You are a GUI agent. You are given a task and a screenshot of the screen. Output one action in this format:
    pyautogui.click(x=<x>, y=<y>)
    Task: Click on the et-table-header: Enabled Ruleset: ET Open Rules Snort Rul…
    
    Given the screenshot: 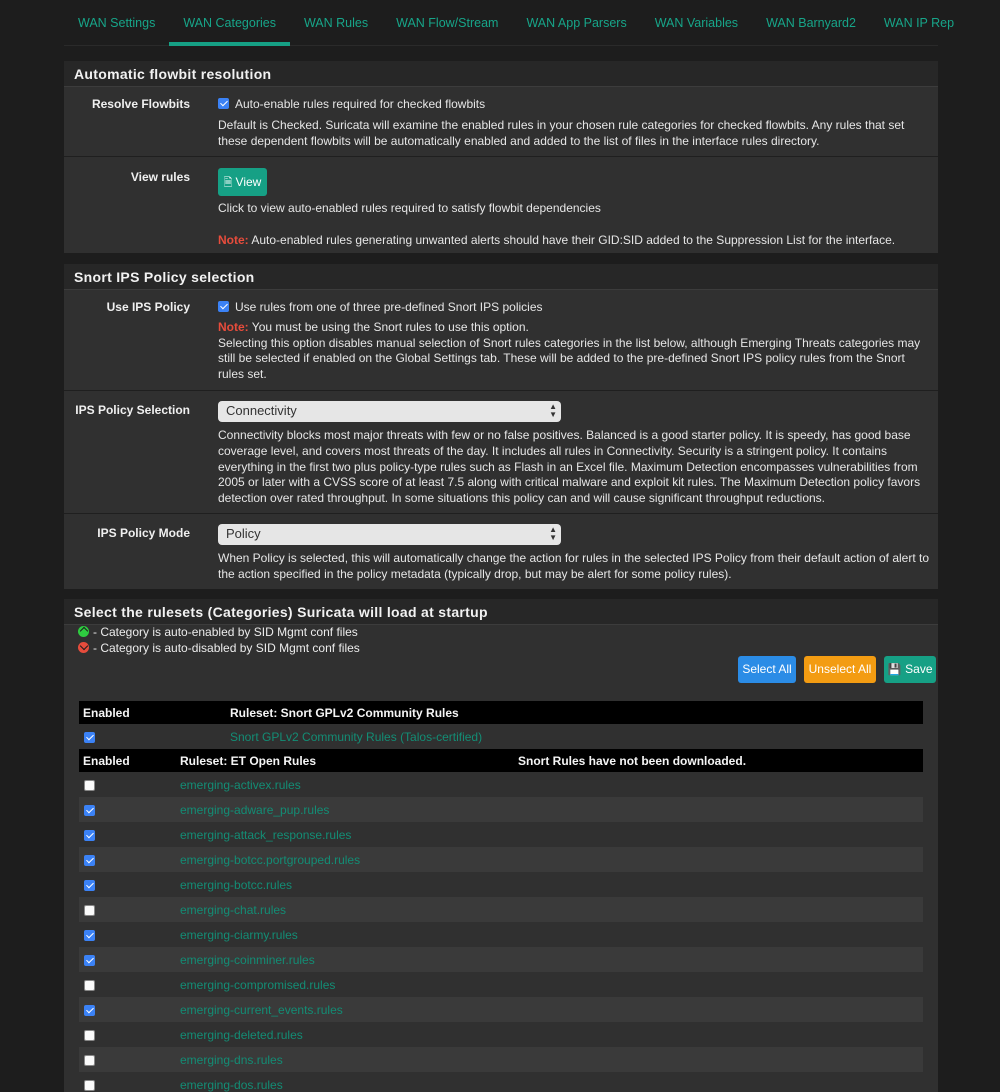 What is the action you would take?
    pyautogui.click(x=501, y=760)
    